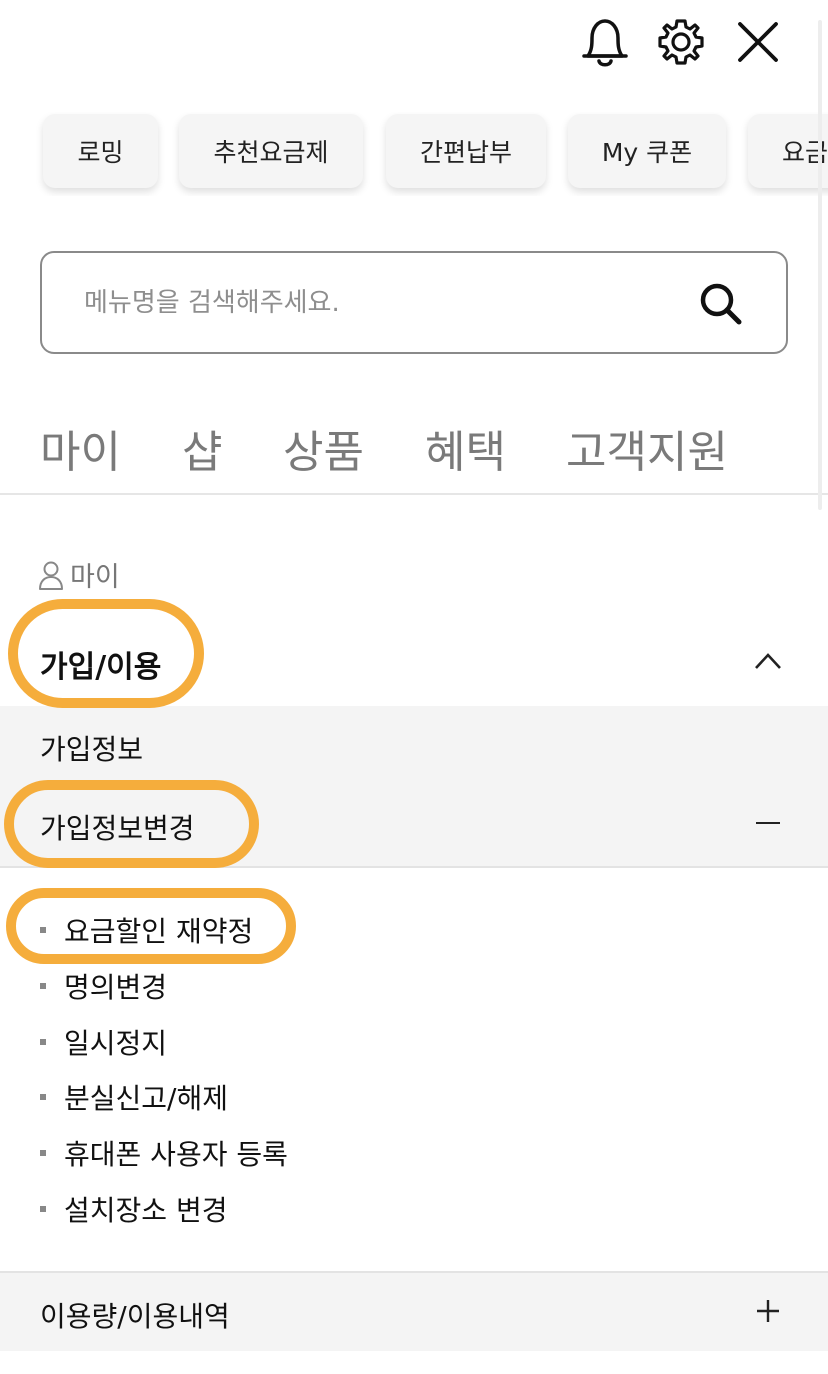 Image resolution: width=828 pixels, height=1374 pixels. What do you see at coordinates (414, 45) in the screenshot?
I see `top-bar` at bounding box center [414, 45].